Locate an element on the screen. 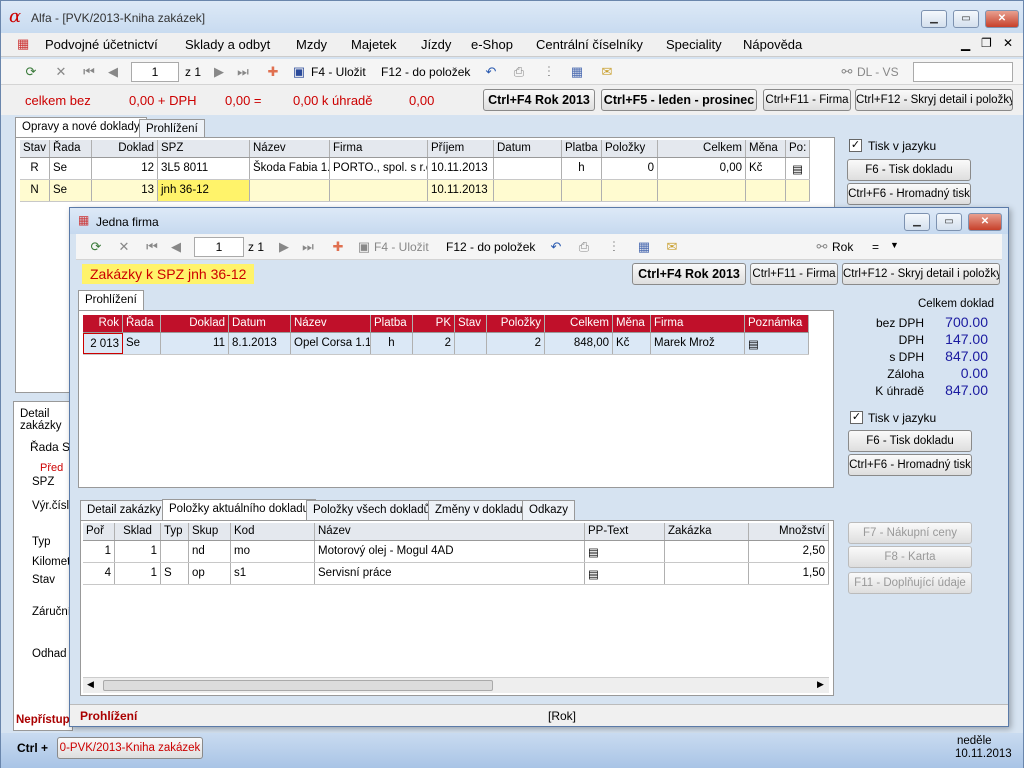 The image size is (1024, 768). horizontal-scrollbar: ◀ ▶ is located at coordinates (456, 685).